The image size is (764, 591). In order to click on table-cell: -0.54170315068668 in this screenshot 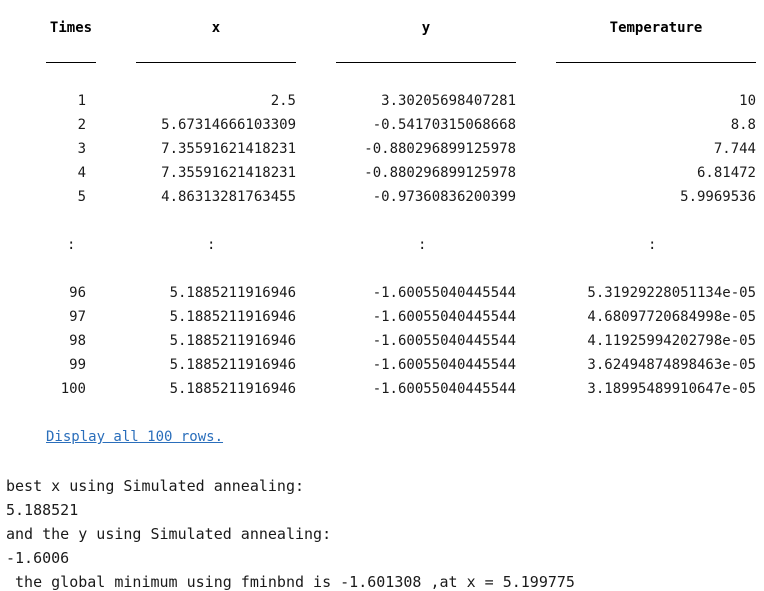, I will do `click(444, 125)`.